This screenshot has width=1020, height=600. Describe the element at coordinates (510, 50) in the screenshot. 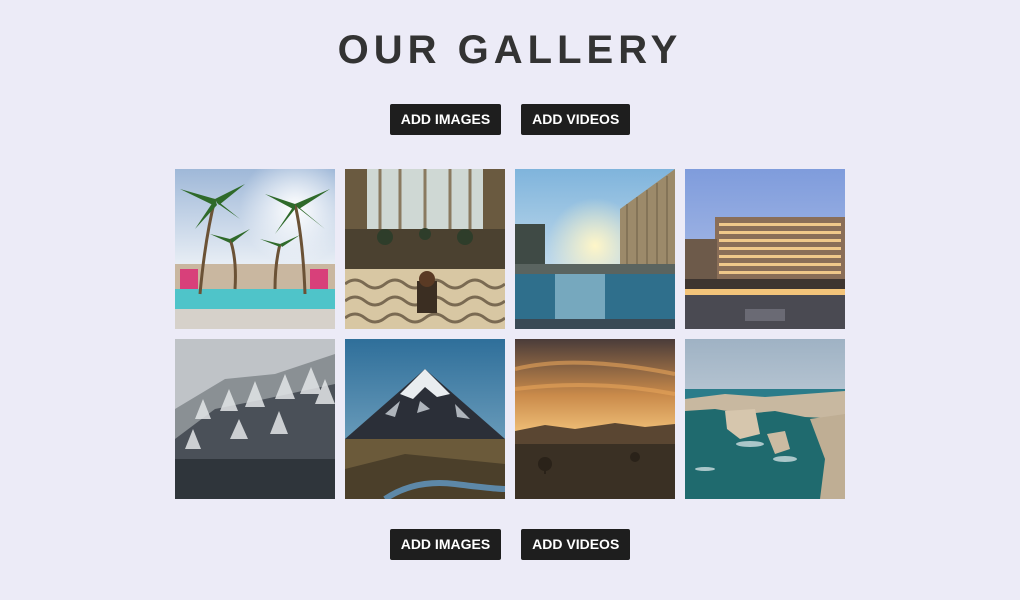

I see `page-title: OUR GALLERY` at that location.